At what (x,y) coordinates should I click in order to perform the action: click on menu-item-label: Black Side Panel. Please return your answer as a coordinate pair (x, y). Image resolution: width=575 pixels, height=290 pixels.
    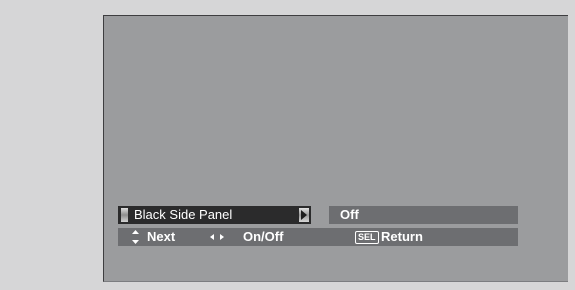
    Looking at the image, I should click on (183, 214).